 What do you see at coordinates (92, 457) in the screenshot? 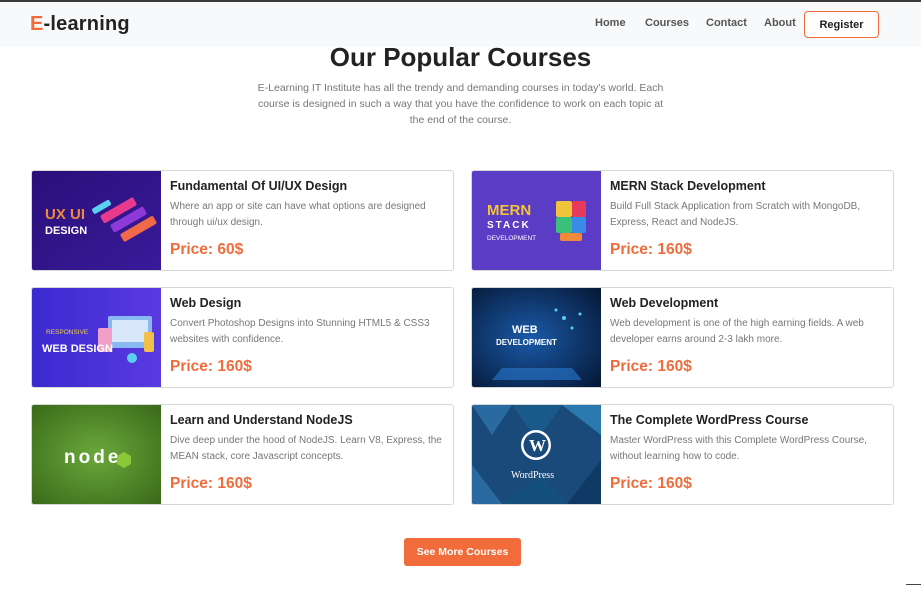
I see `thumb-text-node: node` at bounding box center [92, 457].